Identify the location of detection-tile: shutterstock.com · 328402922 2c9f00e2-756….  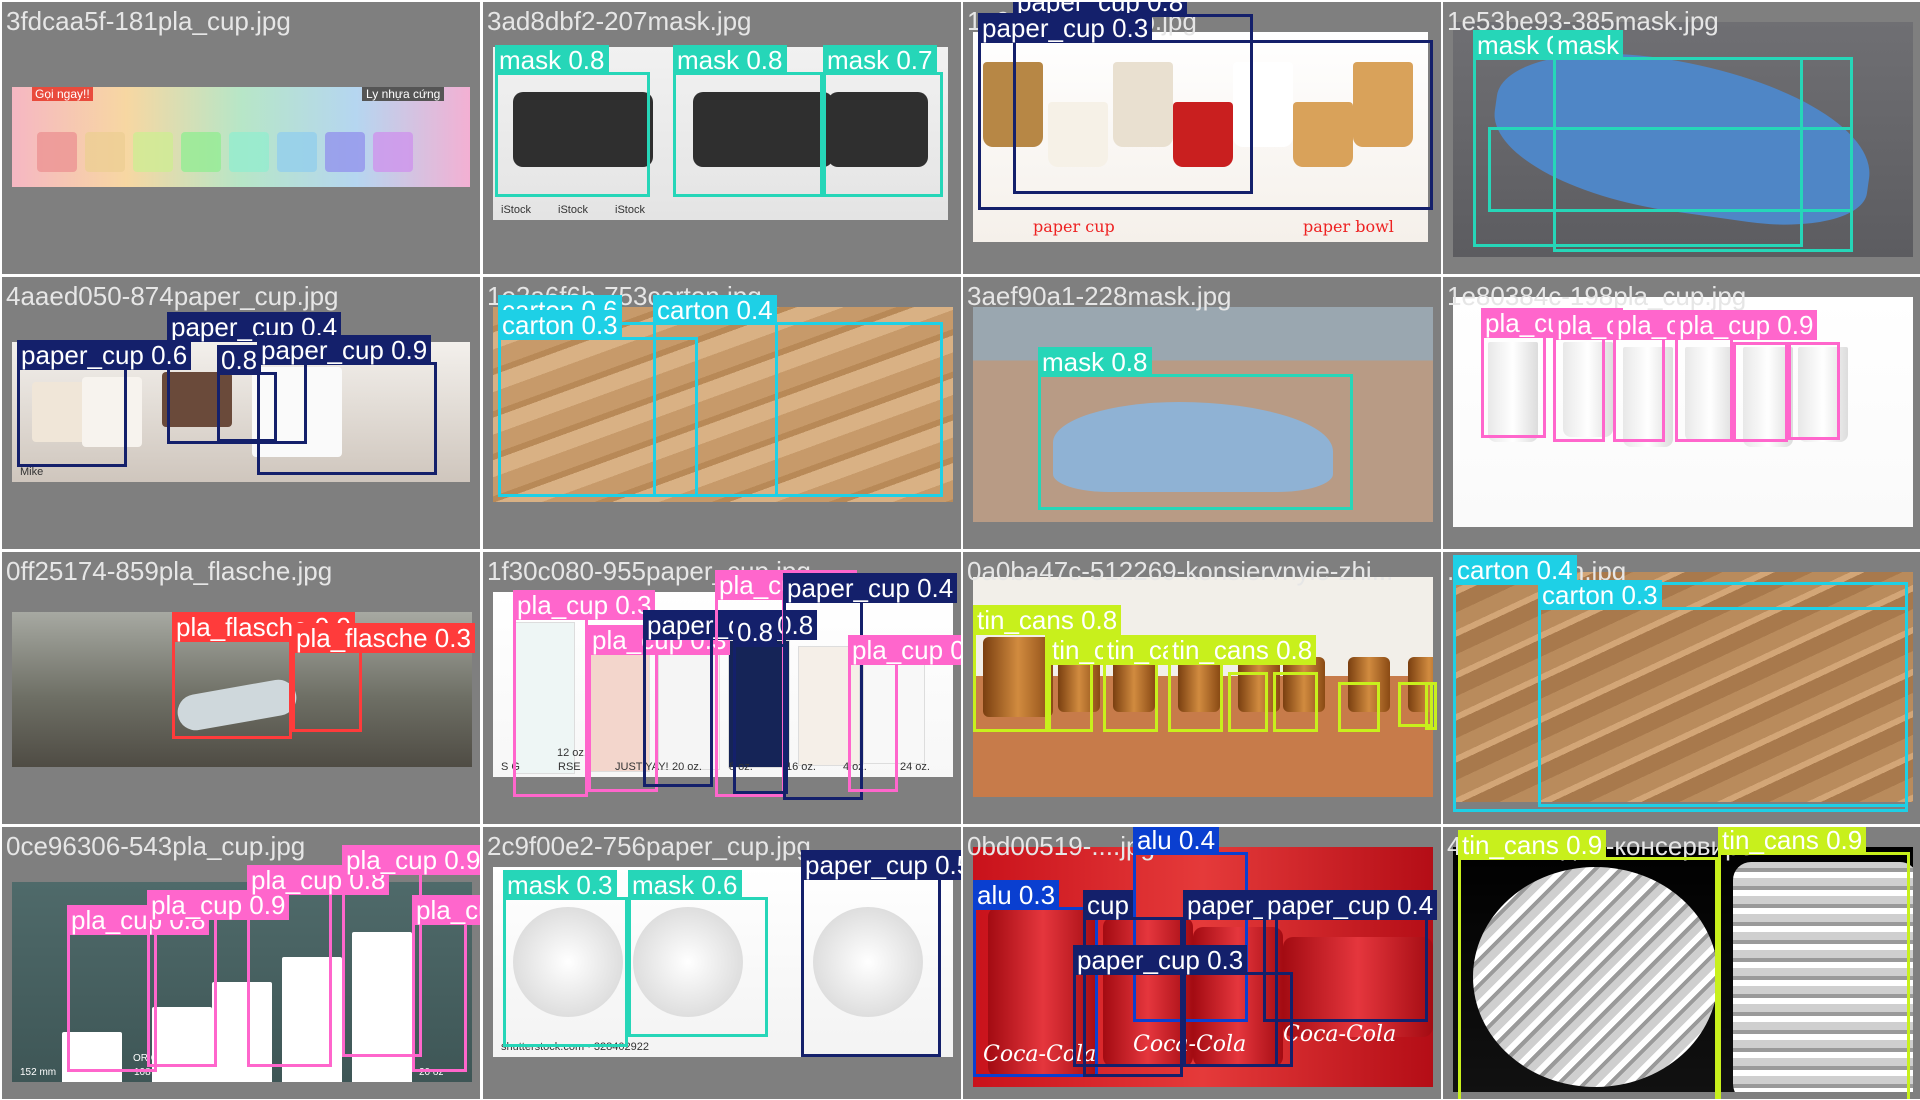
(722, 963).